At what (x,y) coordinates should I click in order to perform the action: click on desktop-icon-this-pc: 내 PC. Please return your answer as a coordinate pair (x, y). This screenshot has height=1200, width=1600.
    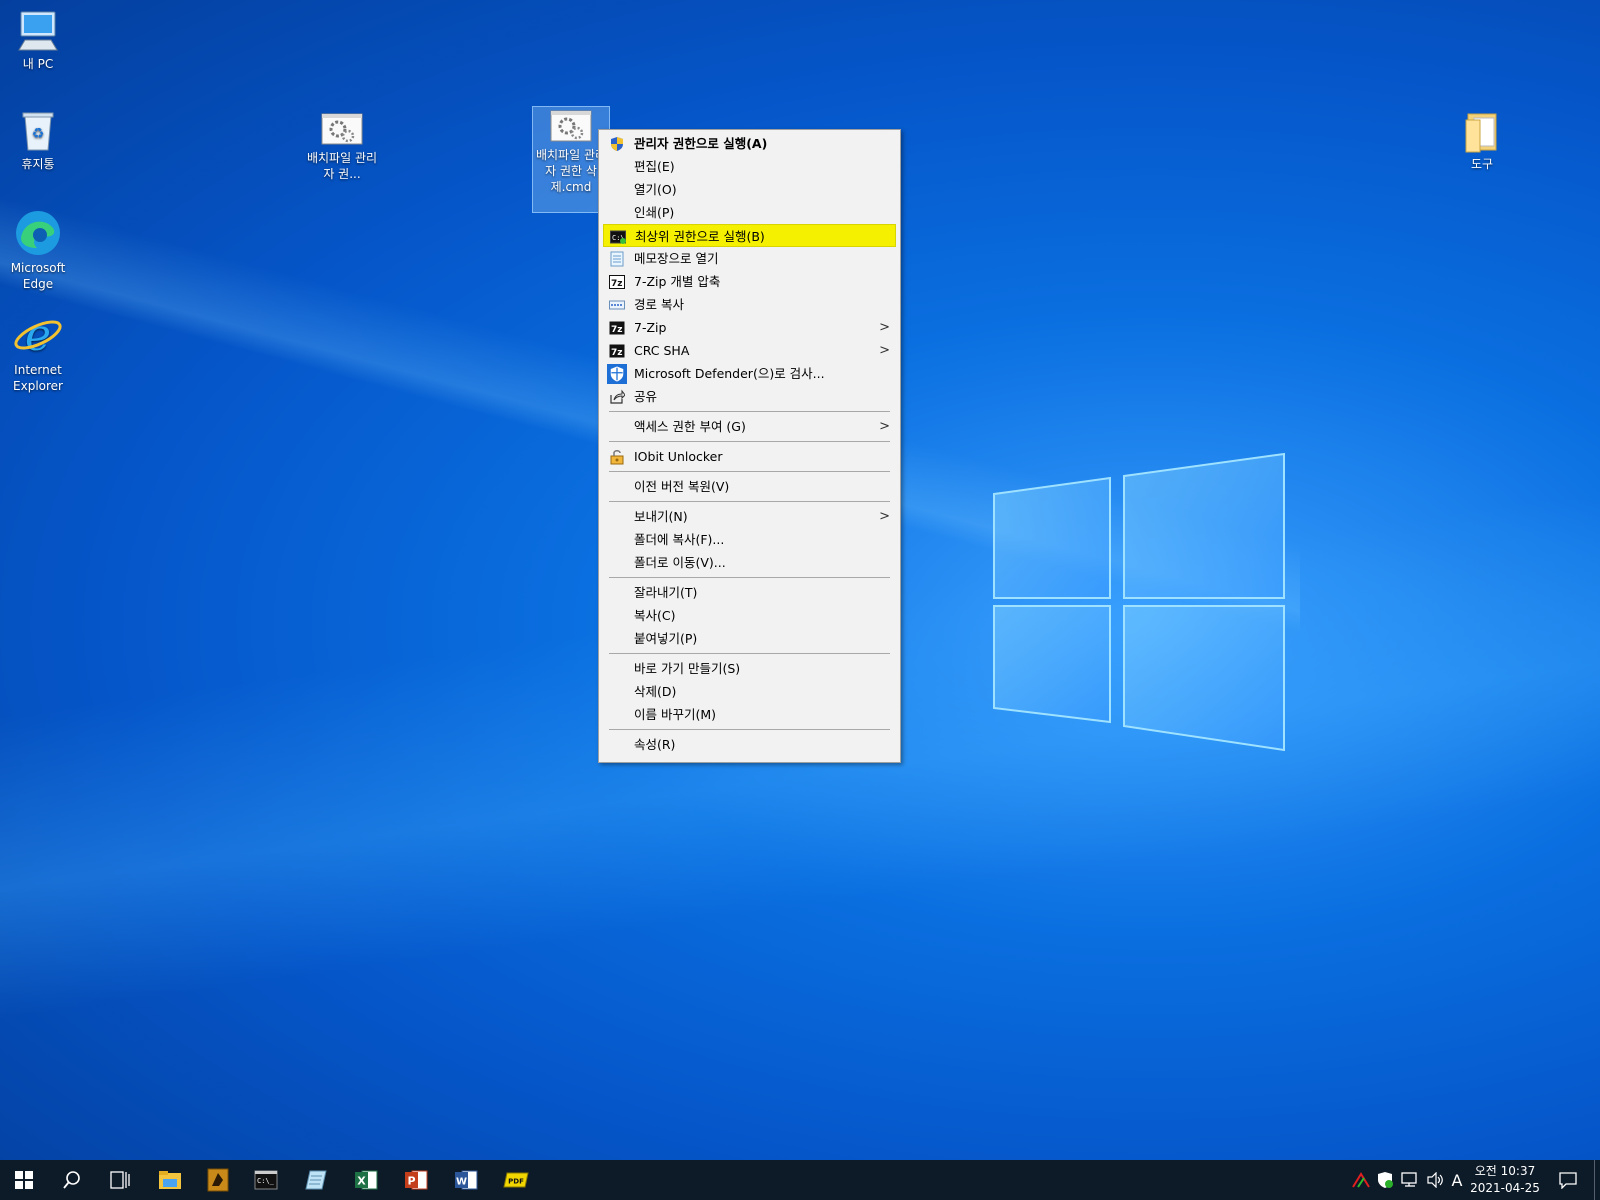
    Looking at the image, I should click on (38, 40).